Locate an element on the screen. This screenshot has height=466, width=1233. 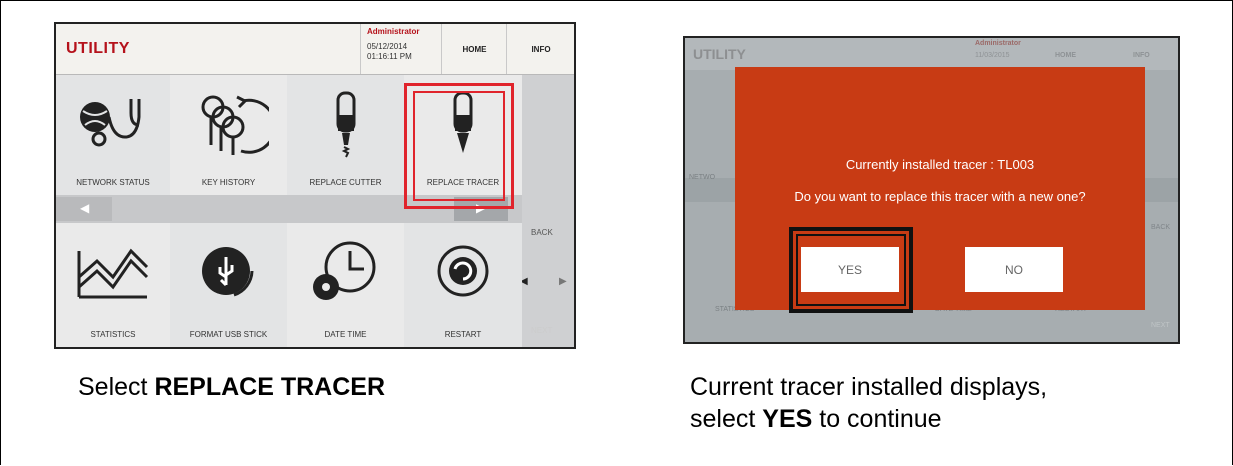
tile-format-usb: FORMAT USB STICK is located at coordinates (228, 285).